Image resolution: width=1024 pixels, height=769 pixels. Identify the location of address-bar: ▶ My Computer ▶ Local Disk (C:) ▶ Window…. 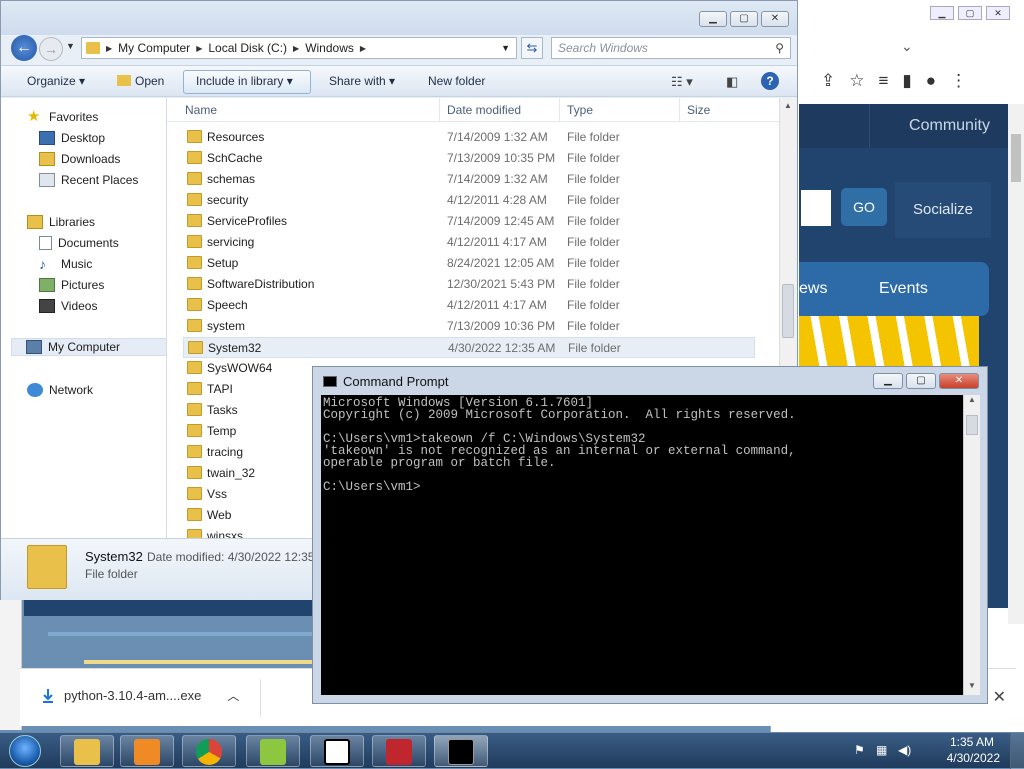
(299, 48).